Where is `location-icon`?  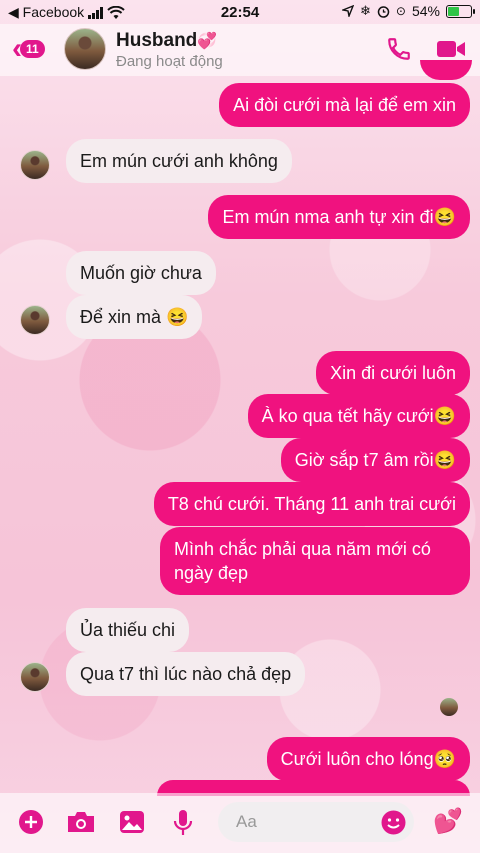
location-icon is located at coordinates (348, 11).